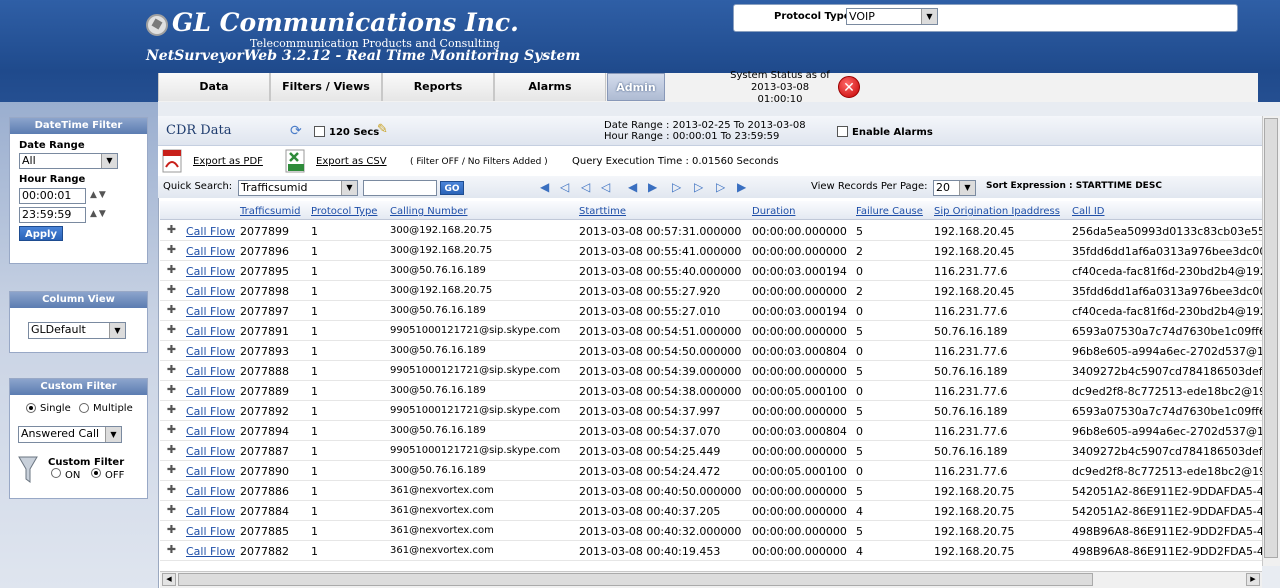 This screenshot has height=588, width=1280. Describe the element at coordinates (720, 187) in the screenshot. I see `next-ten-pages-icon: ▷` at that location.